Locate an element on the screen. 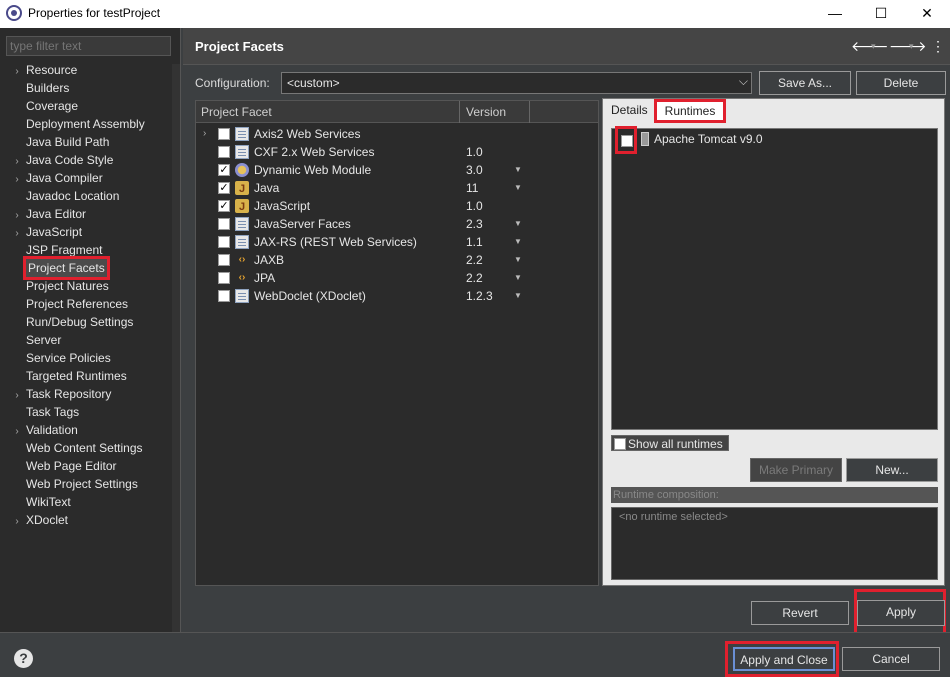  sidebar-item-run-debug-settings: Run/Debug Settings is located at coordinates (70, 322).